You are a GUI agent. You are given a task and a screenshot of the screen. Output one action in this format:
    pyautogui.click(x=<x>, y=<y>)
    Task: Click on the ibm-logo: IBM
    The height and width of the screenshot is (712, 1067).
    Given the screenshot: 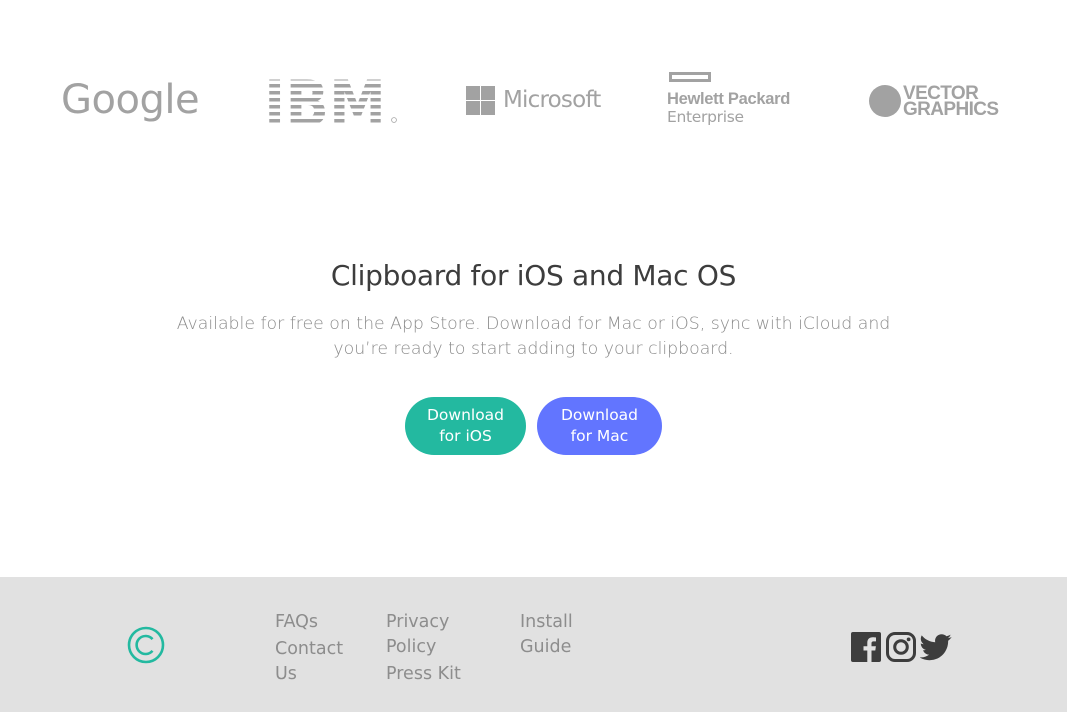 What is the action you would take?
    pyautogui.click(x=331, y=101)
    